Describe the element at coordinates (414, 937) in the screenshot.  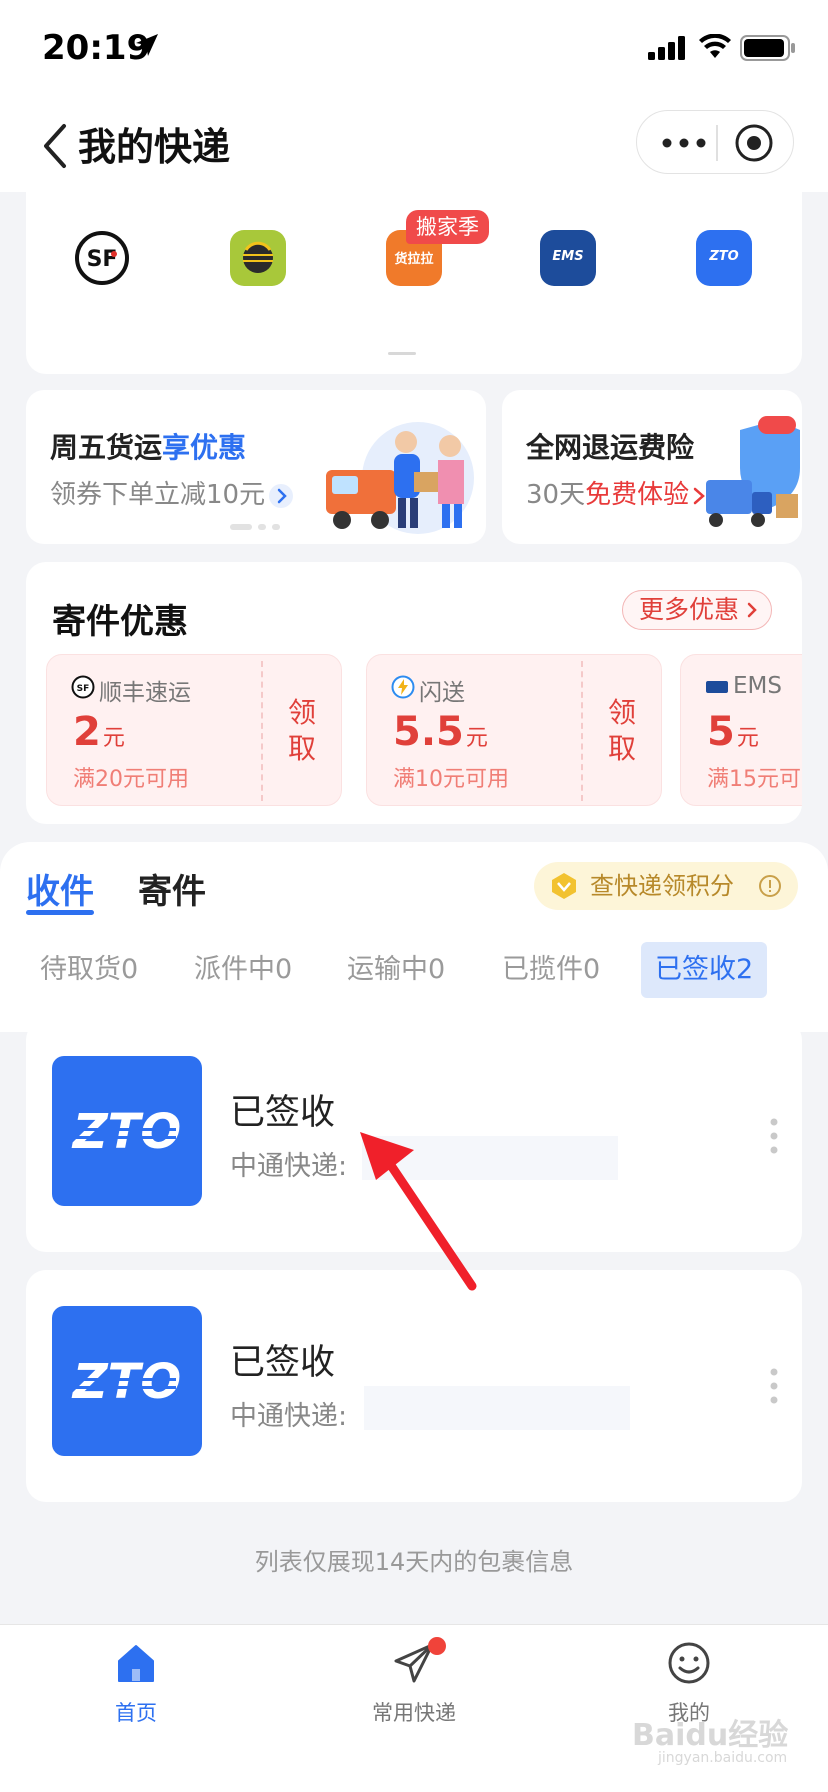
I see `tracking-header: 收件 寄件 查快递领积分 待取货0 派件中0 运输中0 已揽件0 已签收2` at that location.